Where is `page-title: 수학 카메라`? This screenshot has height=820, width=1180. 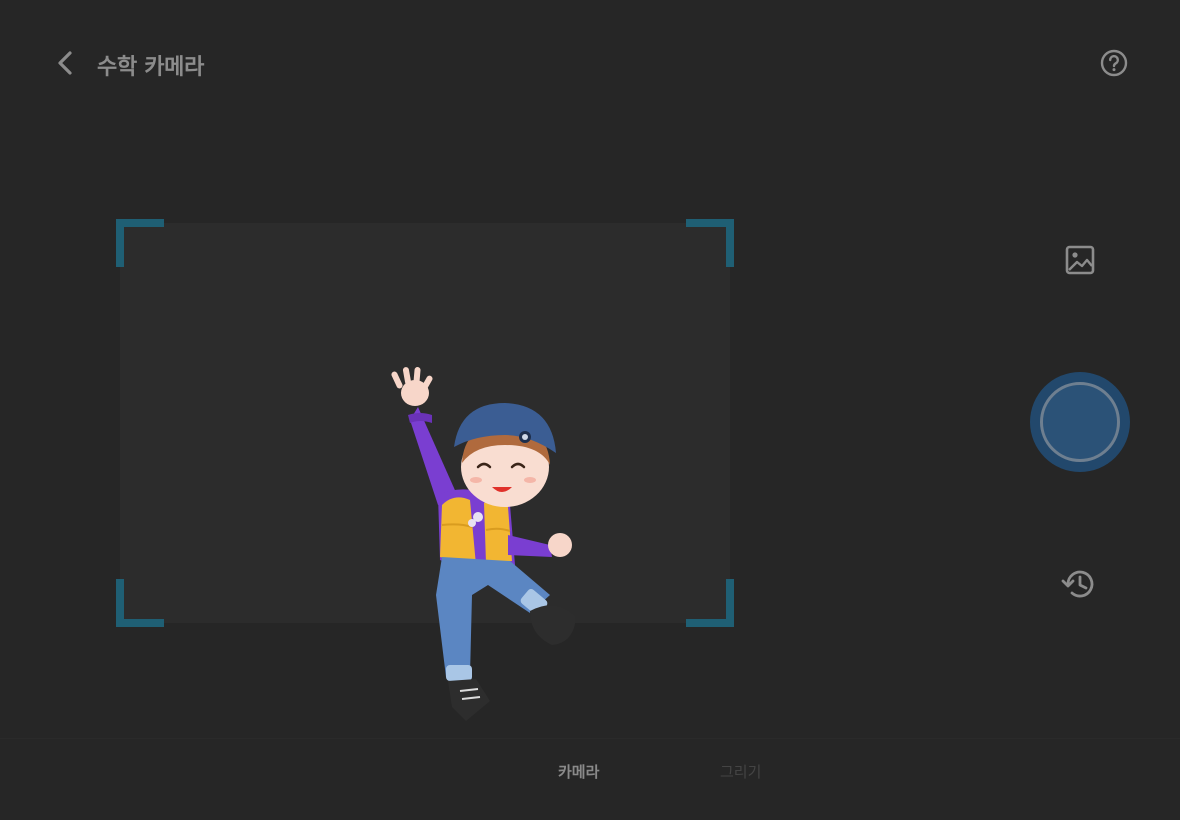
page-title: 수학 카메라 is located at coordinates (151, 67).